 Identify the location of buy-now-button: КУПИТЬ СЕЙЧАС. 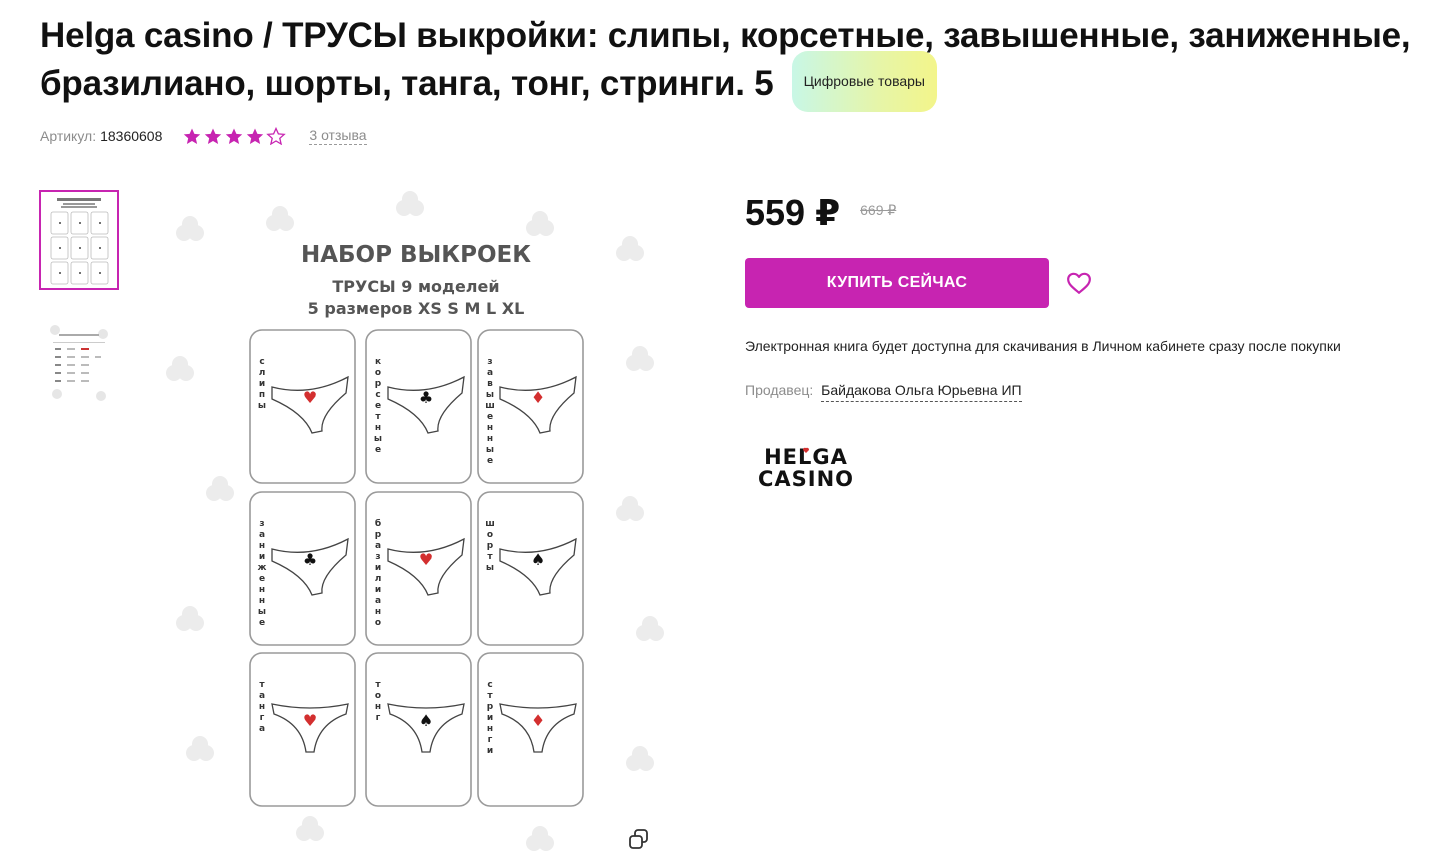
(897, 283).